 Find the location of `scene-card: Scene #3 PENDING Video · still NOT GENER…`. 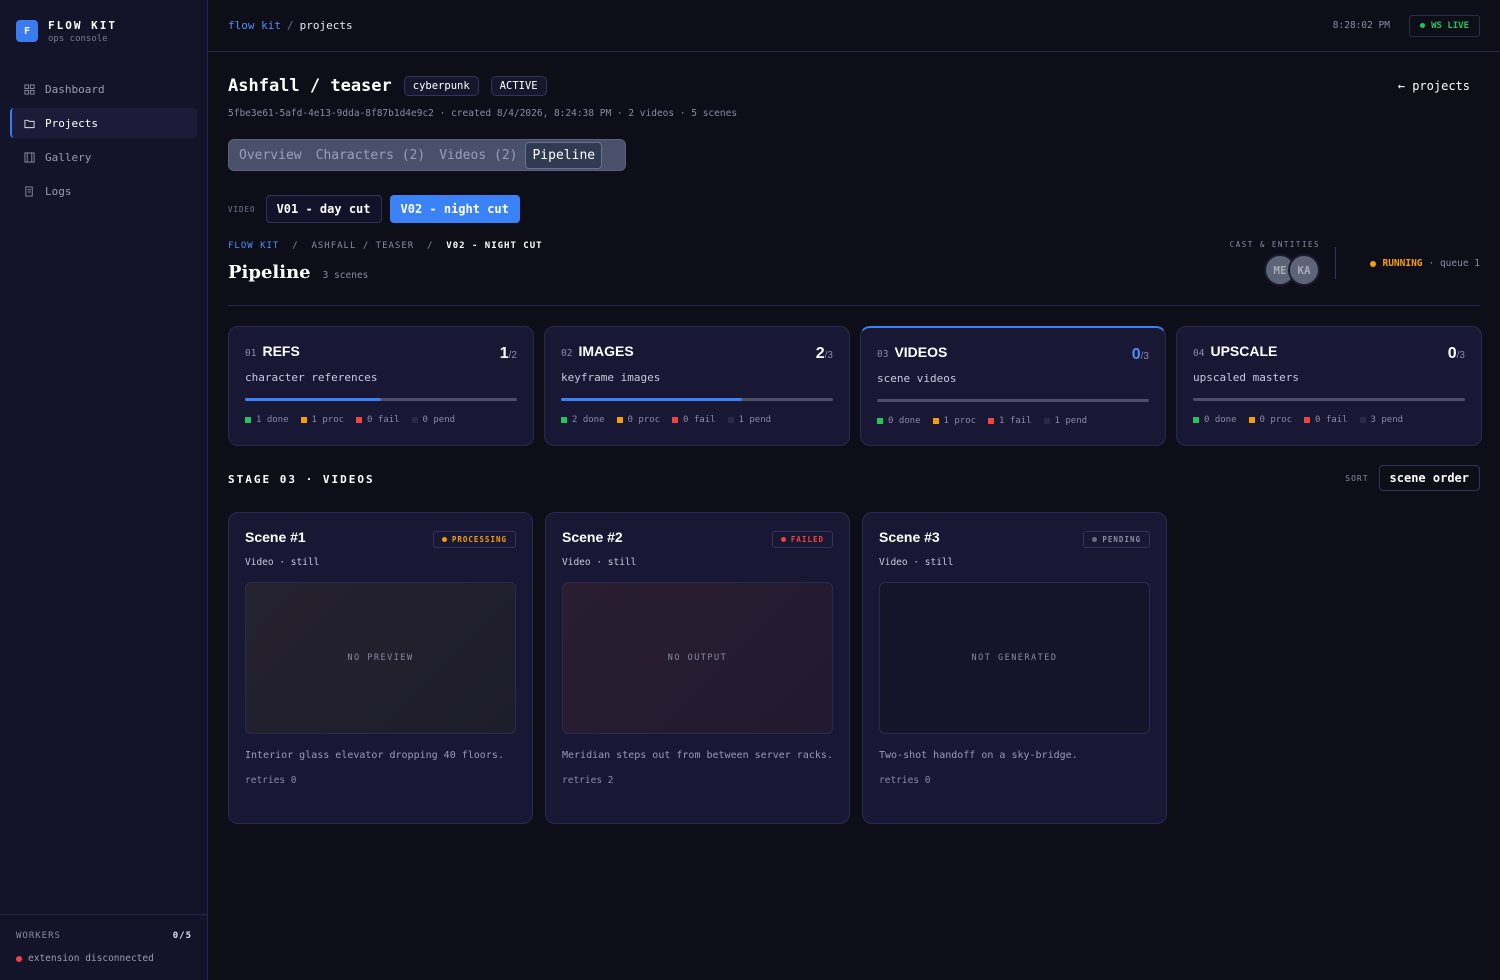

scene-card: Scene #3 PENDING Video · still NOT GENER… is located at coordinates (1014, 668).